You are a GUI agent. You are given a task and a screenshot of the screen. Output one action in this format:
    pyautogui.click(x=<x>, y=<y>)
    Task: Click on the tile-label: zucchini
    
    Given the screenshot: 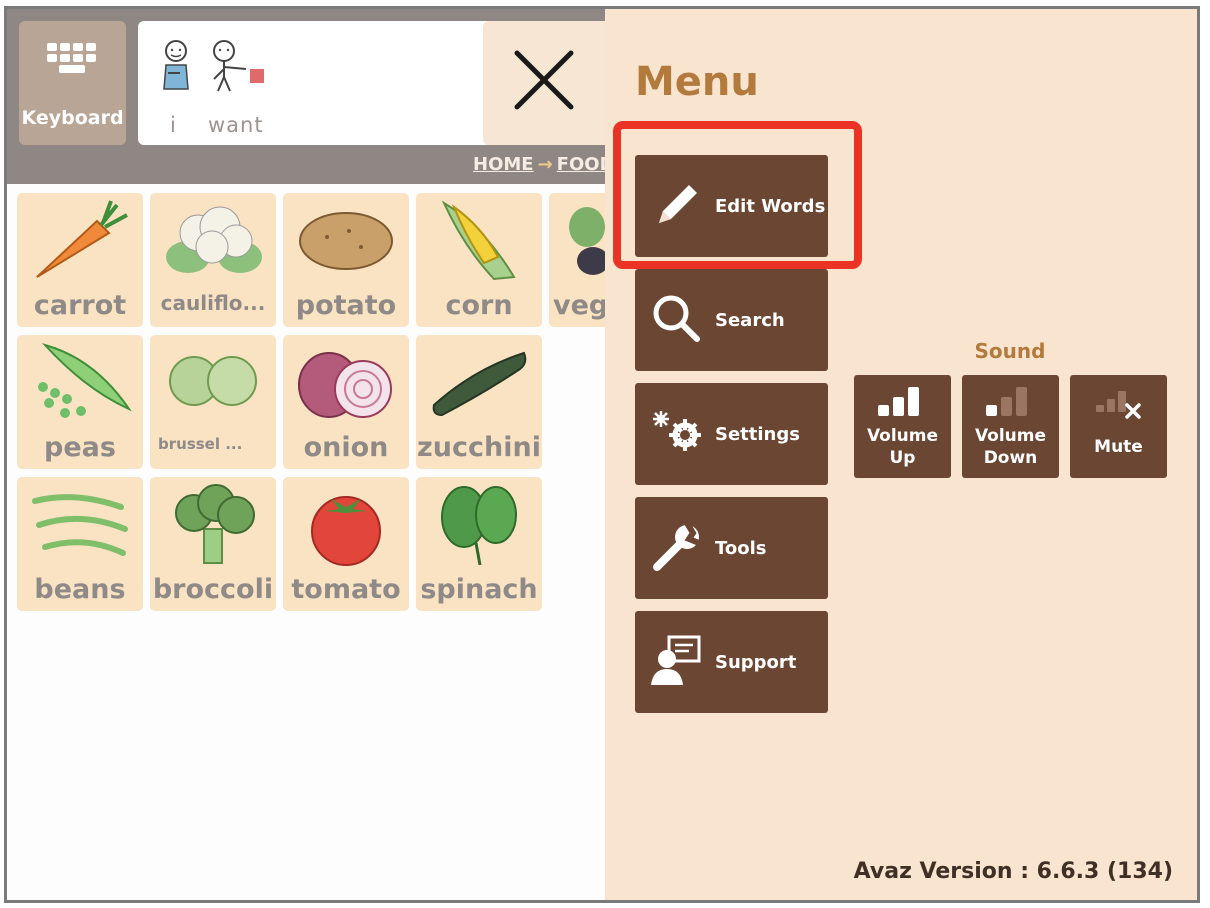 What is the action you would take?
    pyautogui.click(x=479, y=447)
    